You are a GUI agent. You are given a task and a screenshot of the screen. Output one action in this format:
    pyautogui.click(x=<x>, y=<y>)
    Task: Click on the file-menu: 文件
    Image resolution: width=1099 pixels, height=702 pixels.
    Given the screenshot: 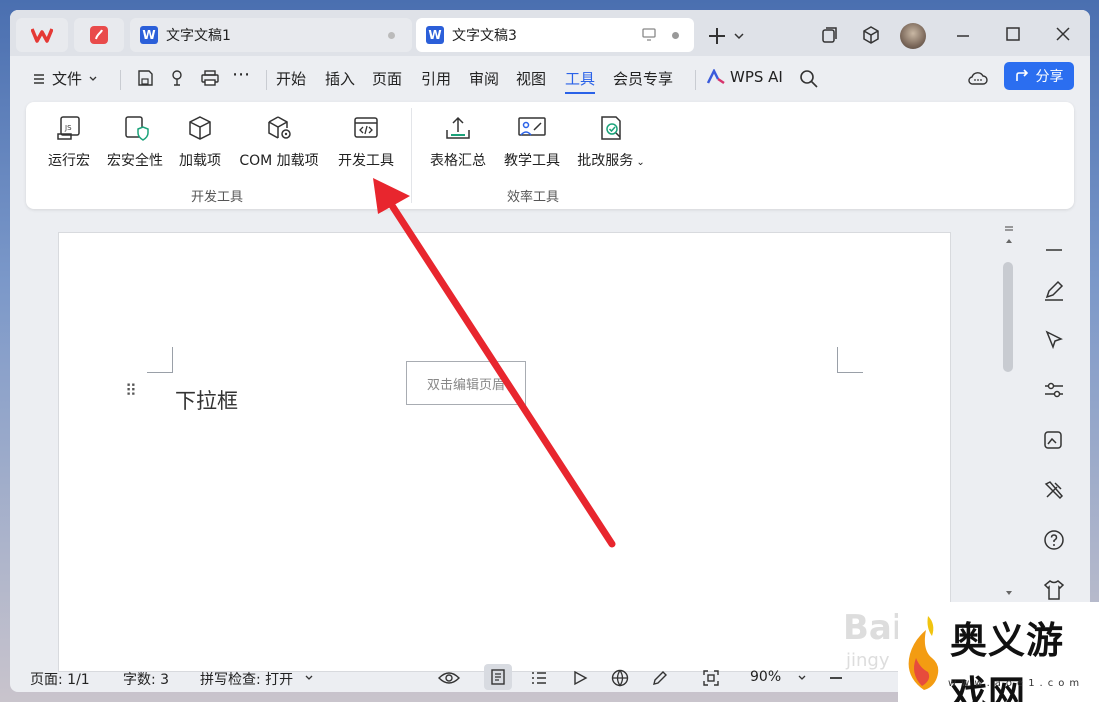 What is the action you would take?
    pyautogui.click(x=65, y=78)
    